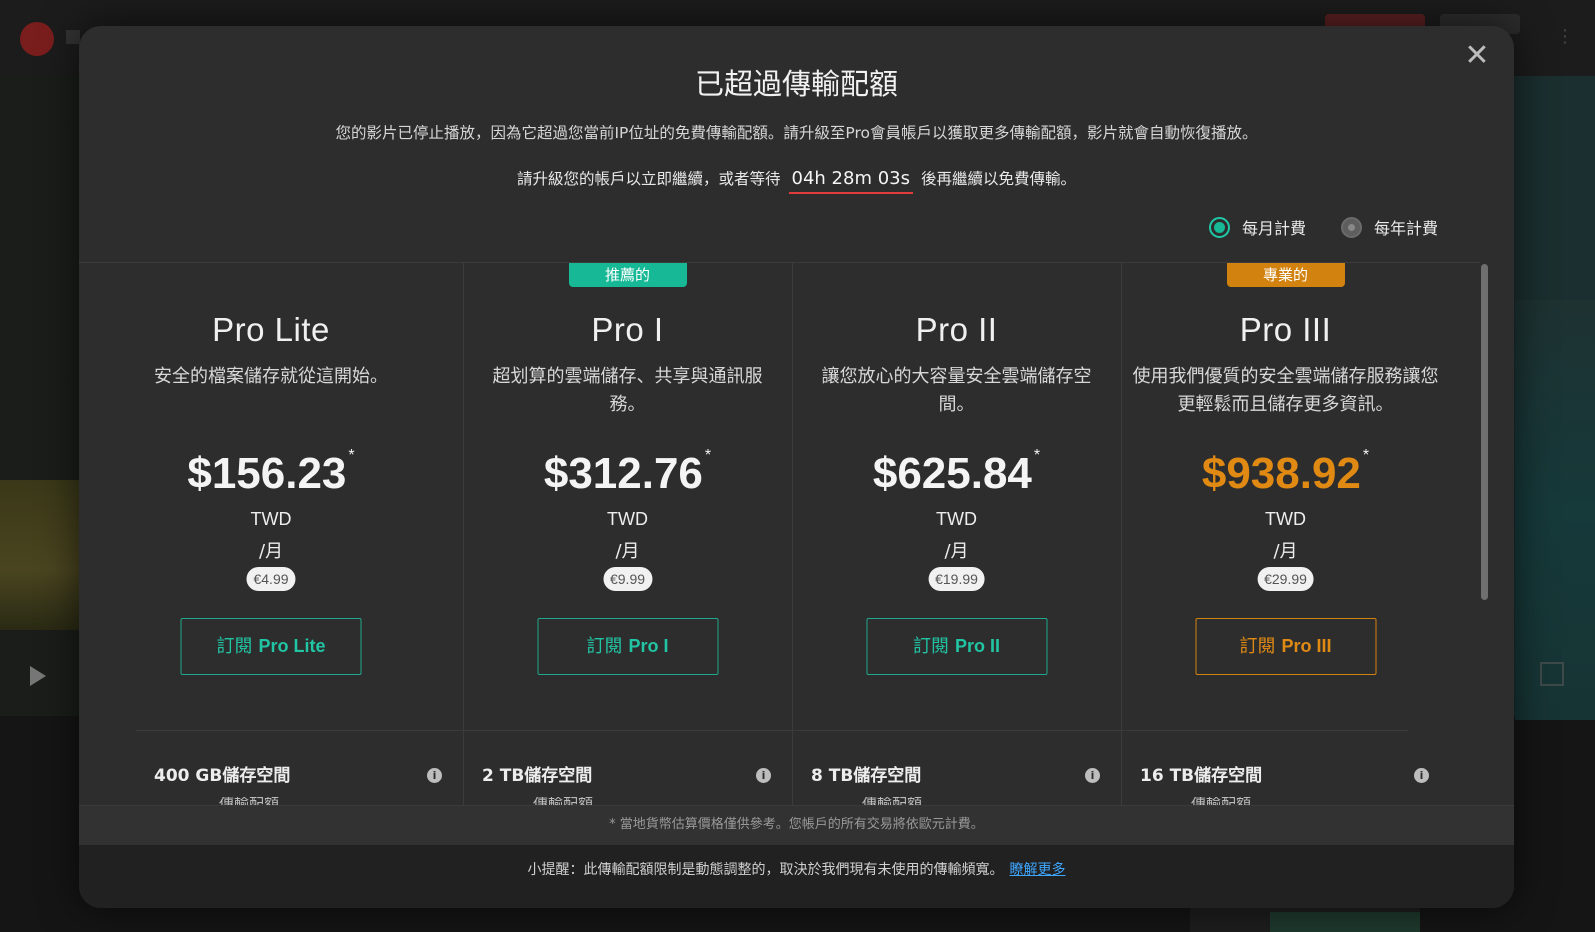  I want to click on plan-price: $156.23 *, so click(271, 473).